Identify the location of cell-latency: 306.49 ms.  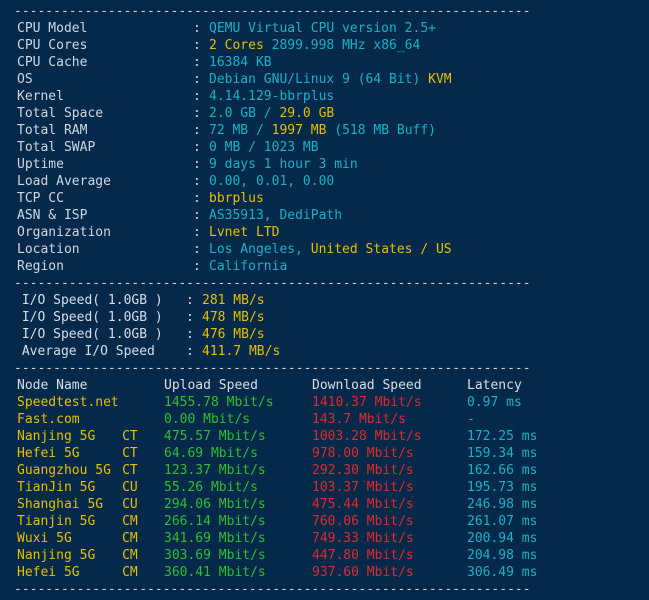
(502, 572).